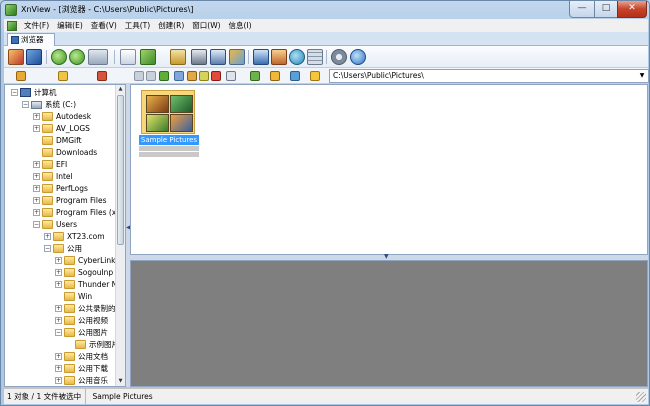 The image size is (650, 406). What do you see at coordinates (261, 57) in the screenshot?
I see `monitor-icon` at bounding box center [261, 57].